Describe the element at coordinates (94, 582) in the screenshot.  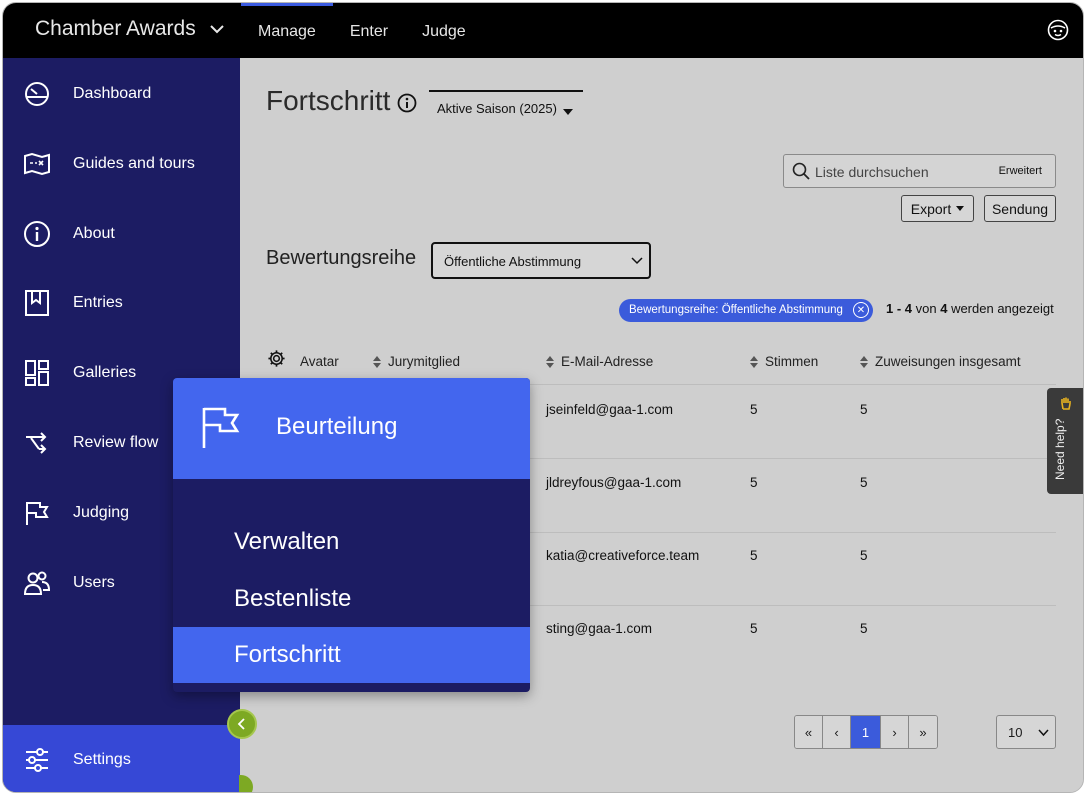
I see `sidebar-item-label: Users` at that location.